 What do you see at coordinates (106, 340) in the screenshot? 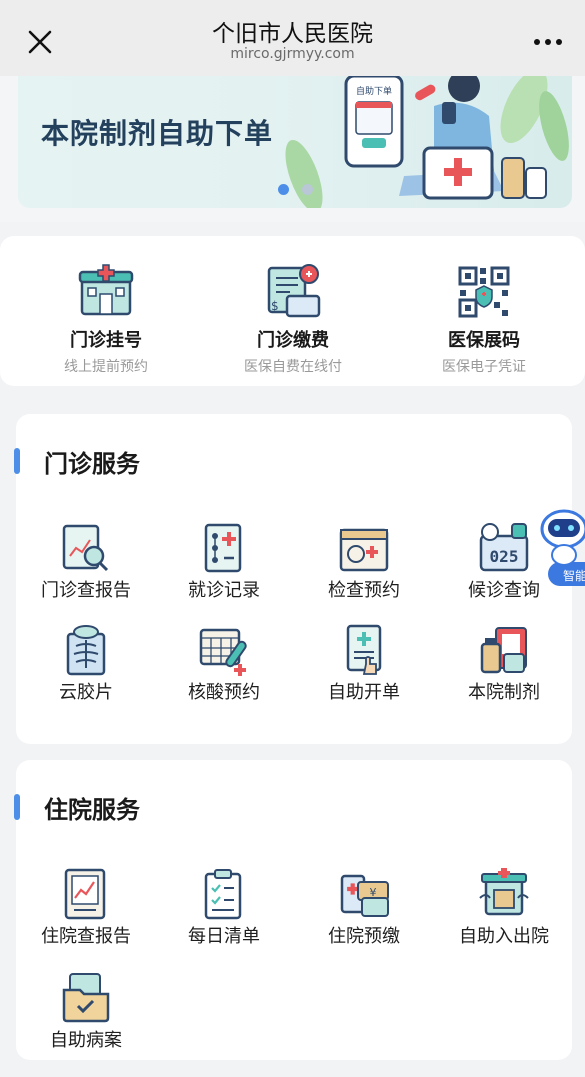
I see `quick-entry-label: 门诊挂号` at bounding box center [106, 340].